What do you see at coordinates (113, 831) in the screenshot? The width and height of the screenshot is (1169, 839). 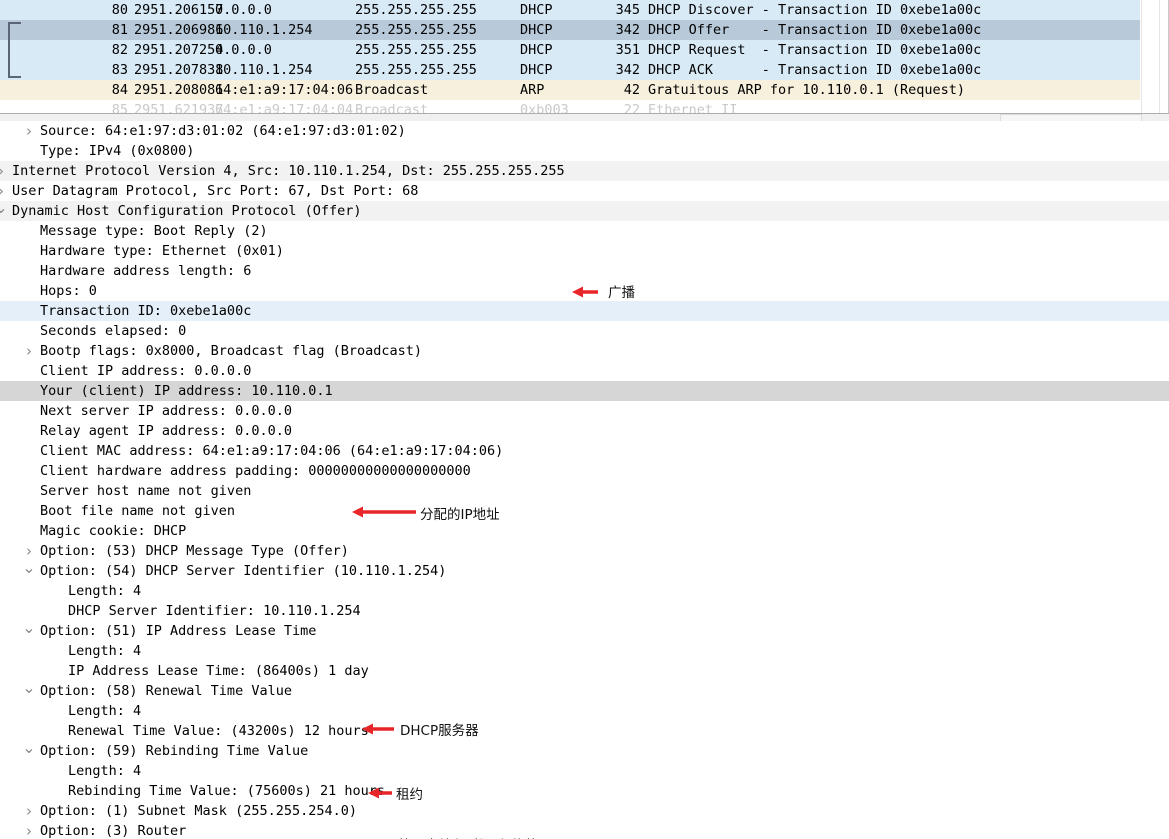 I see `packet-detail-label: Option: (3) Router` at bounding box center [113, 831].